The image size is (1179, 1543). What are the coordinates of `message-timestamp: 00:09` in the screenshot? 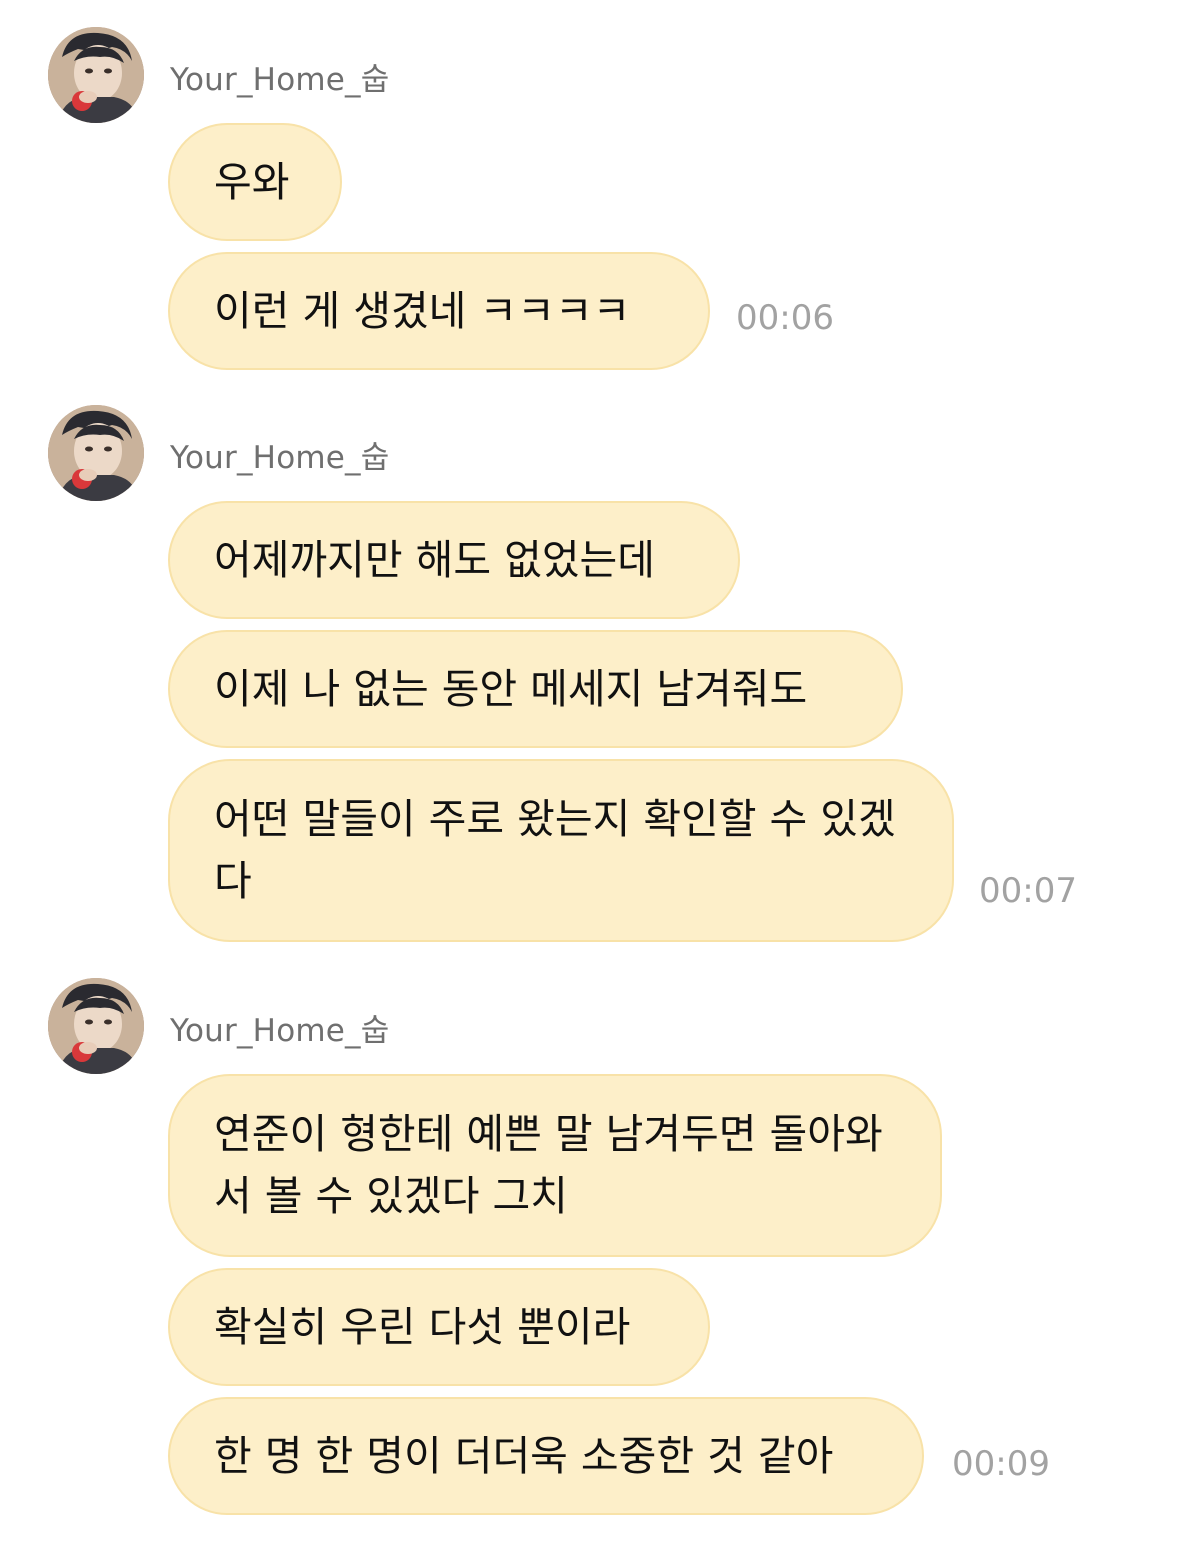 It's located at (1001, 1464).